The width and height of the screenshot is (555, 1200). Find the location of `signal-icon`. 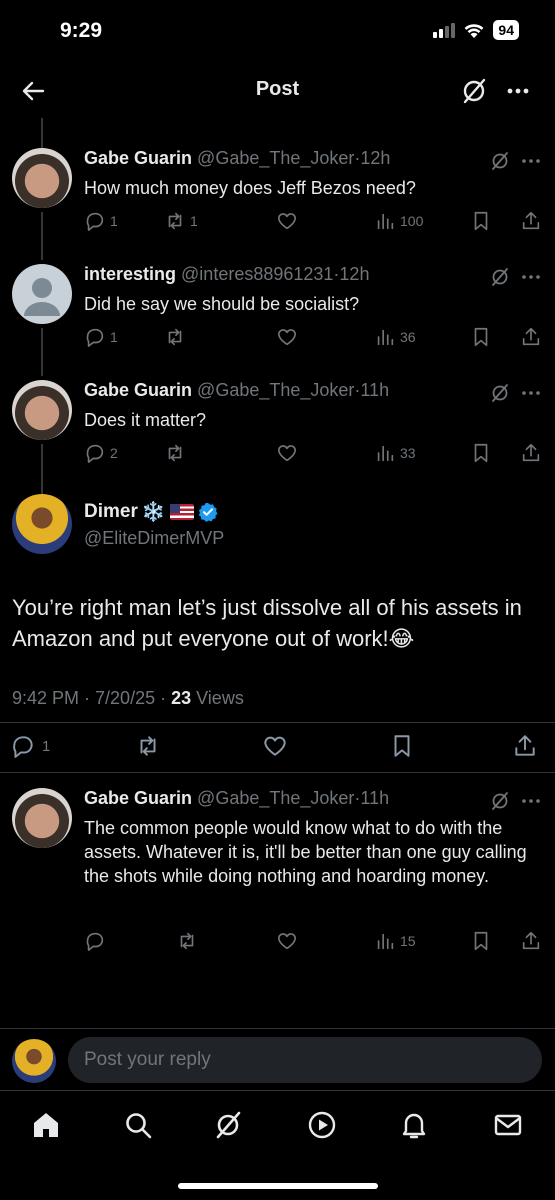

signal-icon is located at coordinates (444, 30).